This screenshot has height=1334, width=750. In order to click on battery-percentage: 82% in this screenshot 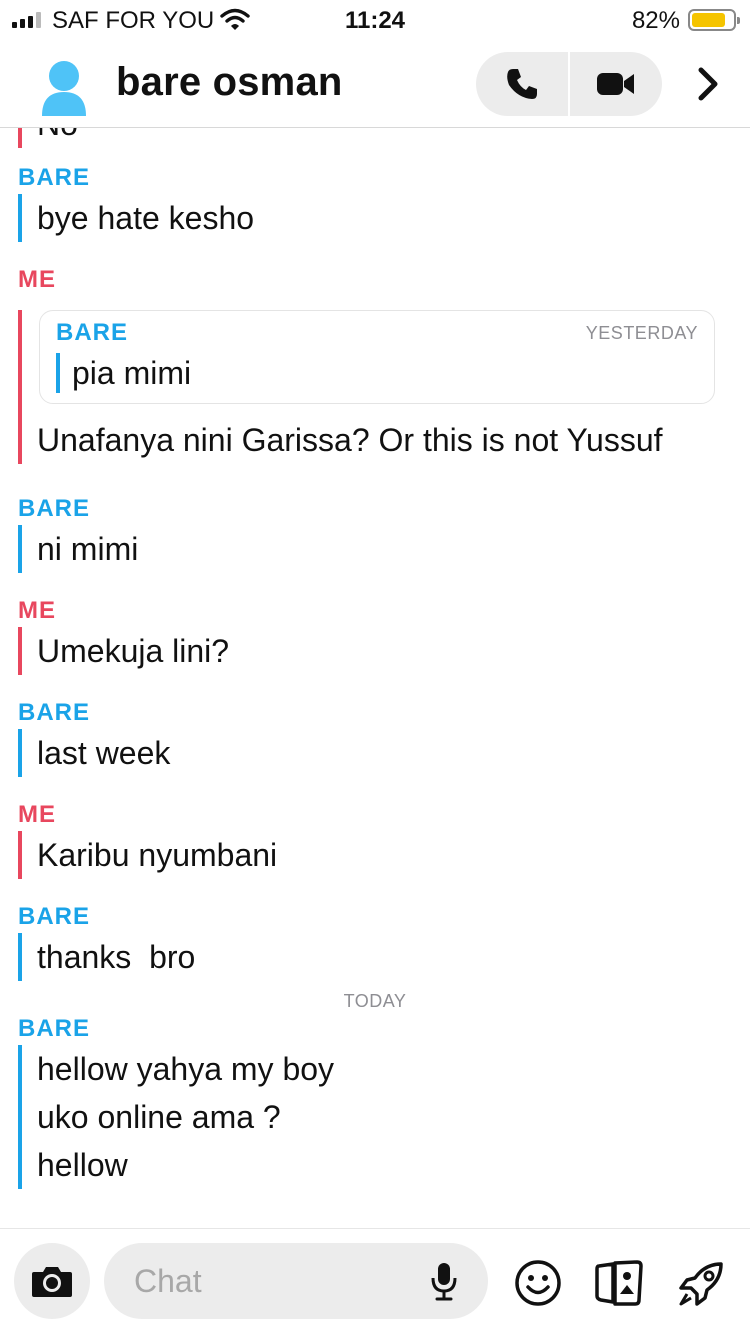, I will do `click(655, 20)`.